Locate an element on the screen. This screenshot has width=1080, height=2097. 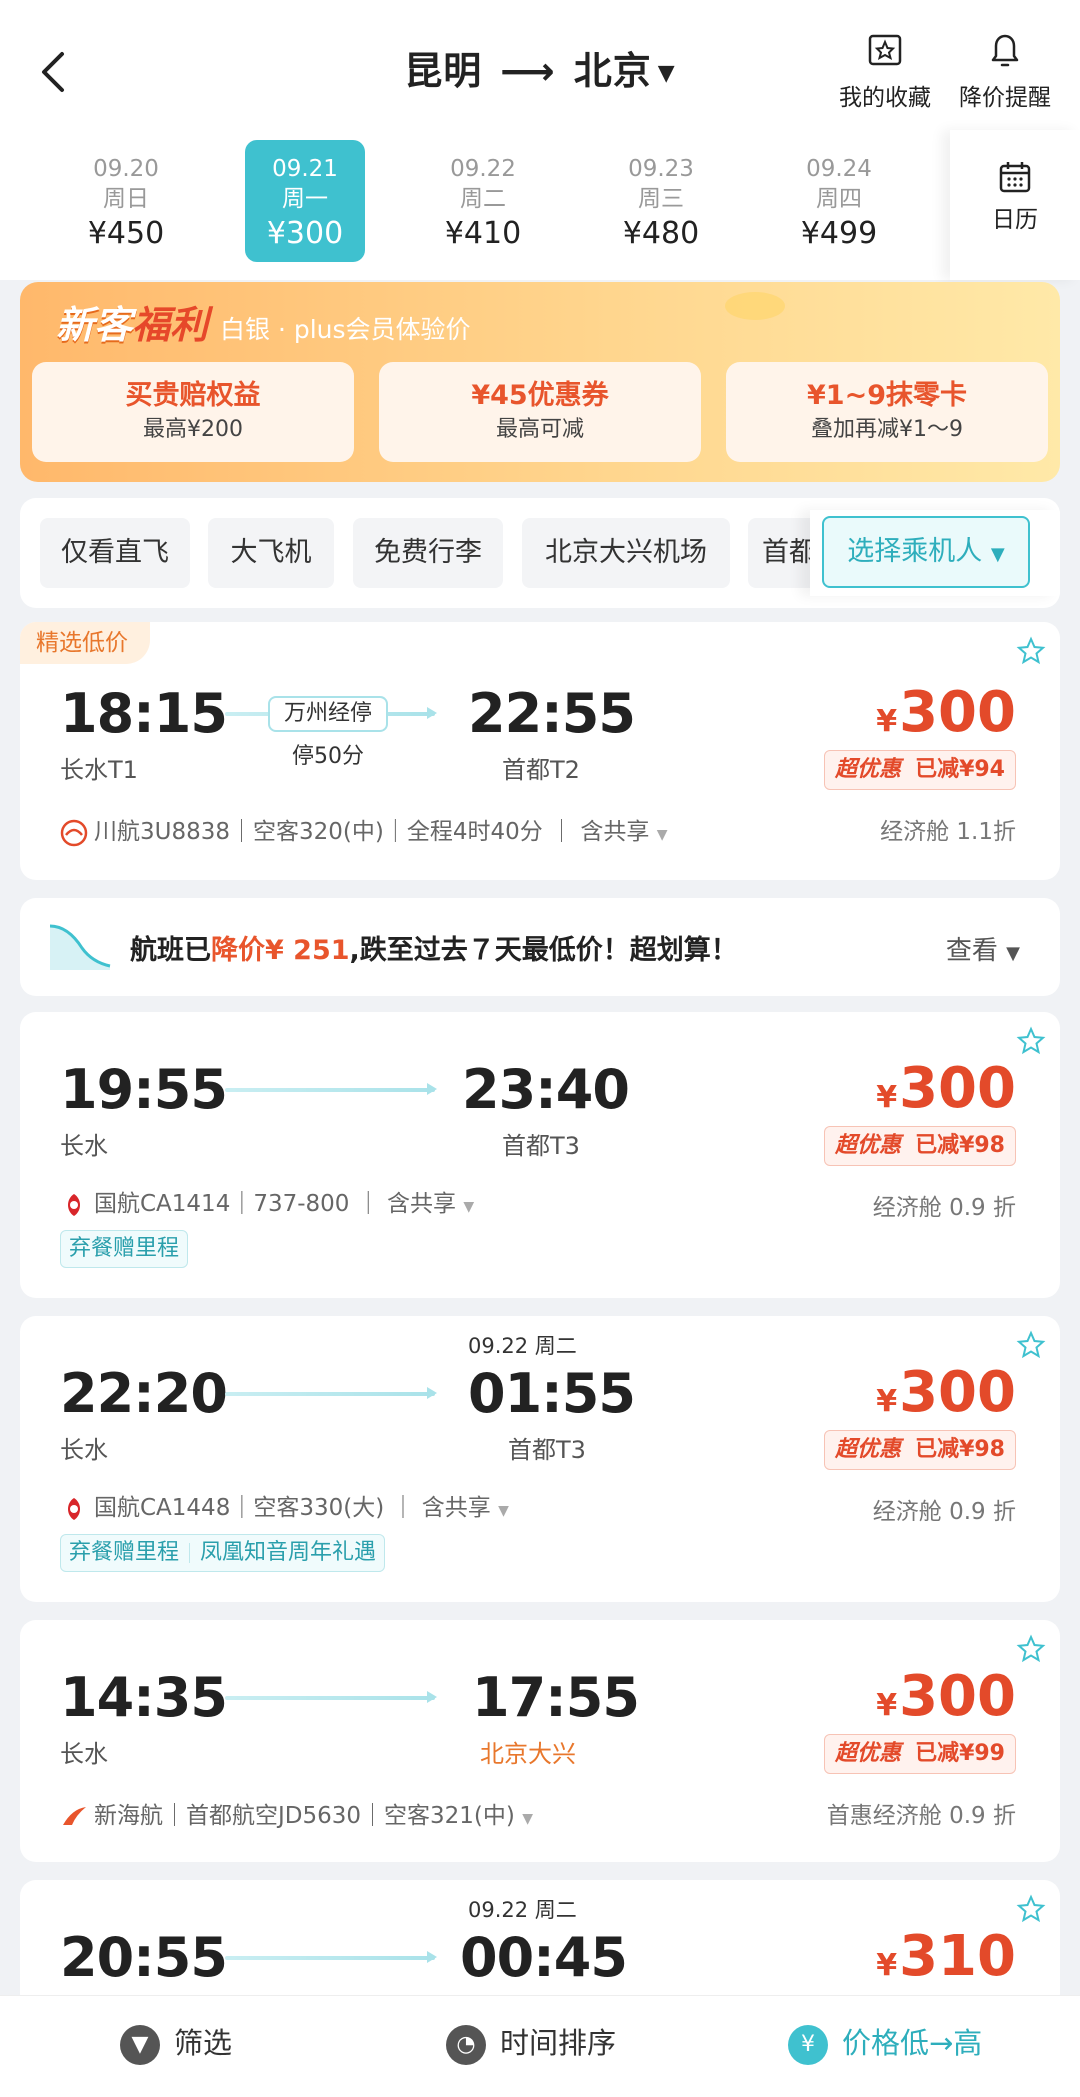
flight-price: ¥300 is located at coordinates (946, 1392).